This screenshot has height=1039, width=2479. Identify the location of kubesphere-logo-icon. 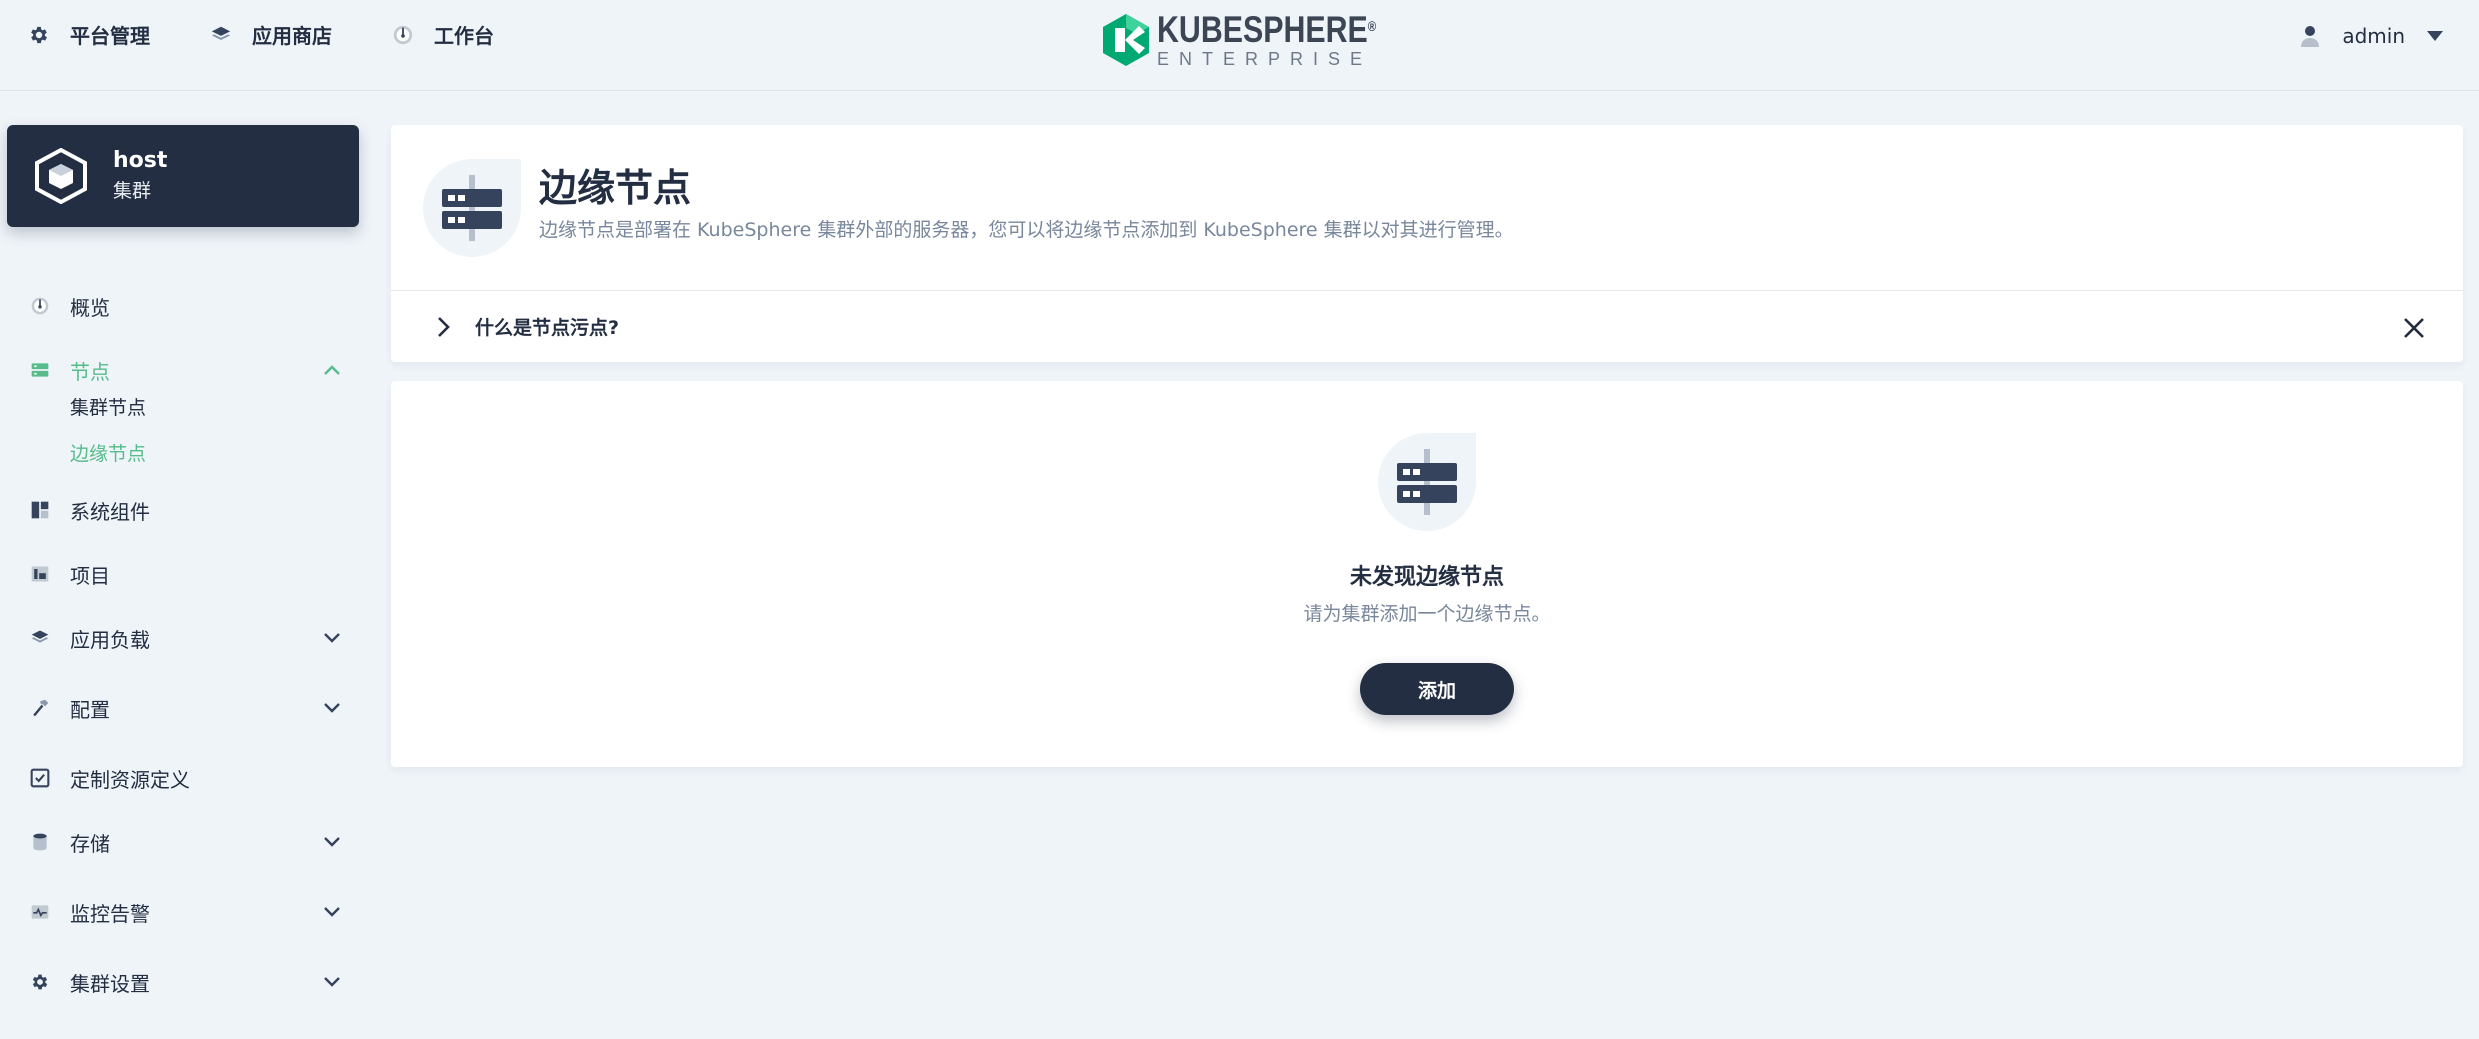
(1126, 40).